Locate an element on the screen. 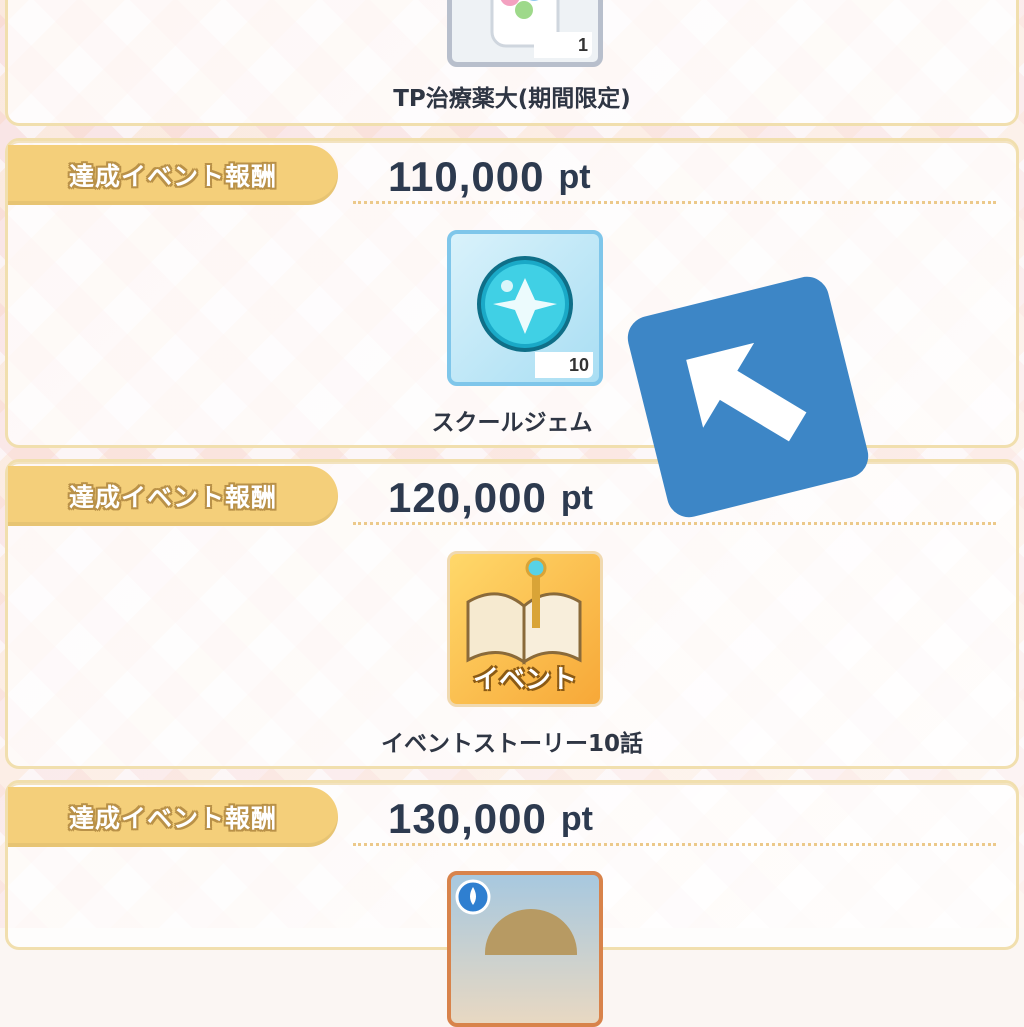 The image size is (1024, 1027). reward-panel-0: 1 TP治療薬大(期間限定) is located at coordinates (512, 63).